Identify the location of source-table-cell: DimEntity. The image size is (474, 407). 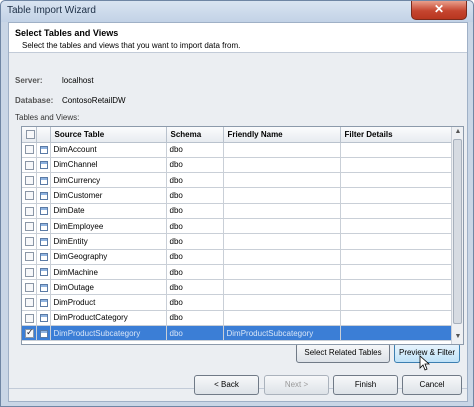
(108, 241).